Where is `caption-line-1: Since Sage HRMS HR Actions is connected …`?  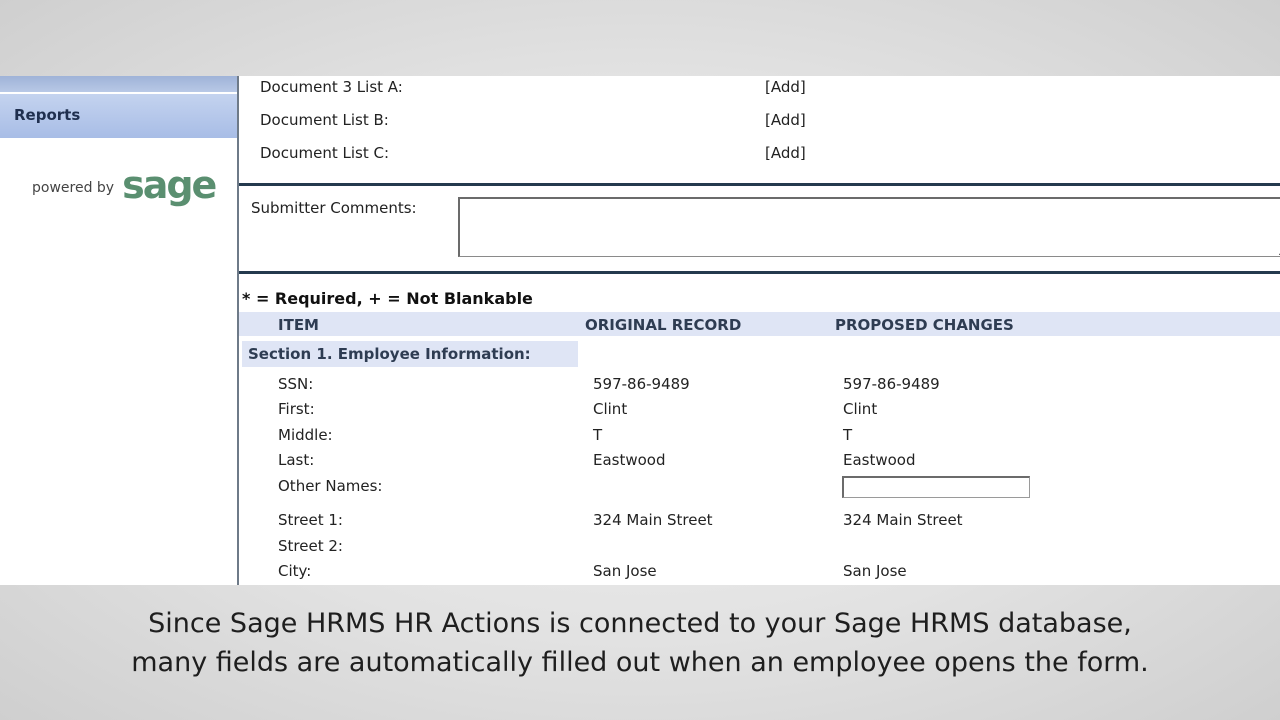 caption-line-1: Since Sage HRMS HR Actions is connected … is located at coordinates (640, 623).